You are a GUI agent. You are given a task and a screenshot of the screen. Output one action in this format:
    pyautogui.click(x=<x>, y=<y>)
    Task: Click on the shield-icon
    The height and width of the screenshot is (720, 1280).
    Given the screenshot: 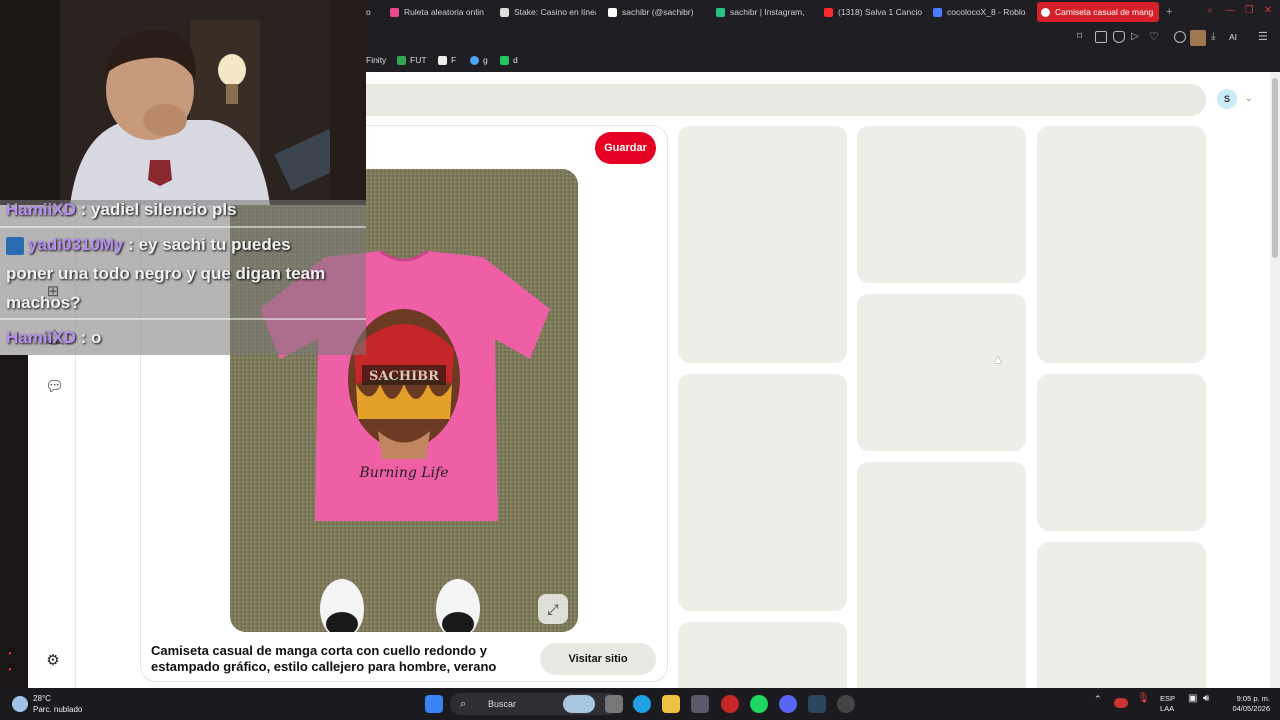 What is the action you would take?
    pyautogui.click(x=1119, y=37)
    